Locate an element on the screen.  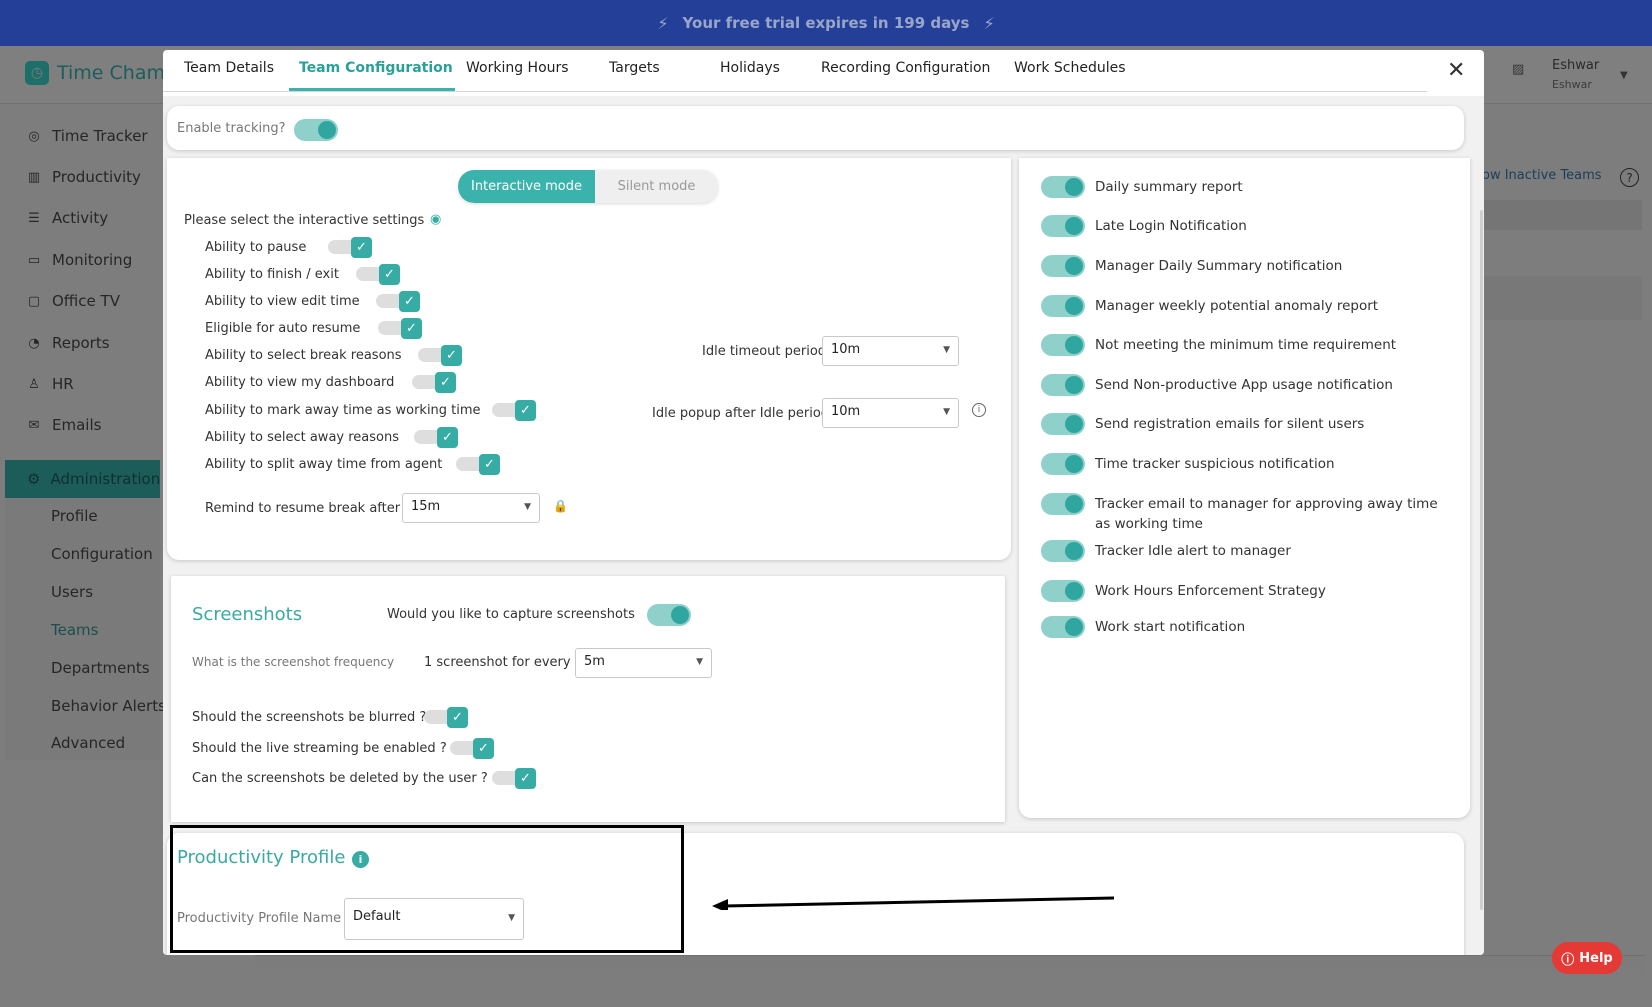
sidebar-item-time-tracker: ◎ Time Tracker is located at coordinates (86, 136).